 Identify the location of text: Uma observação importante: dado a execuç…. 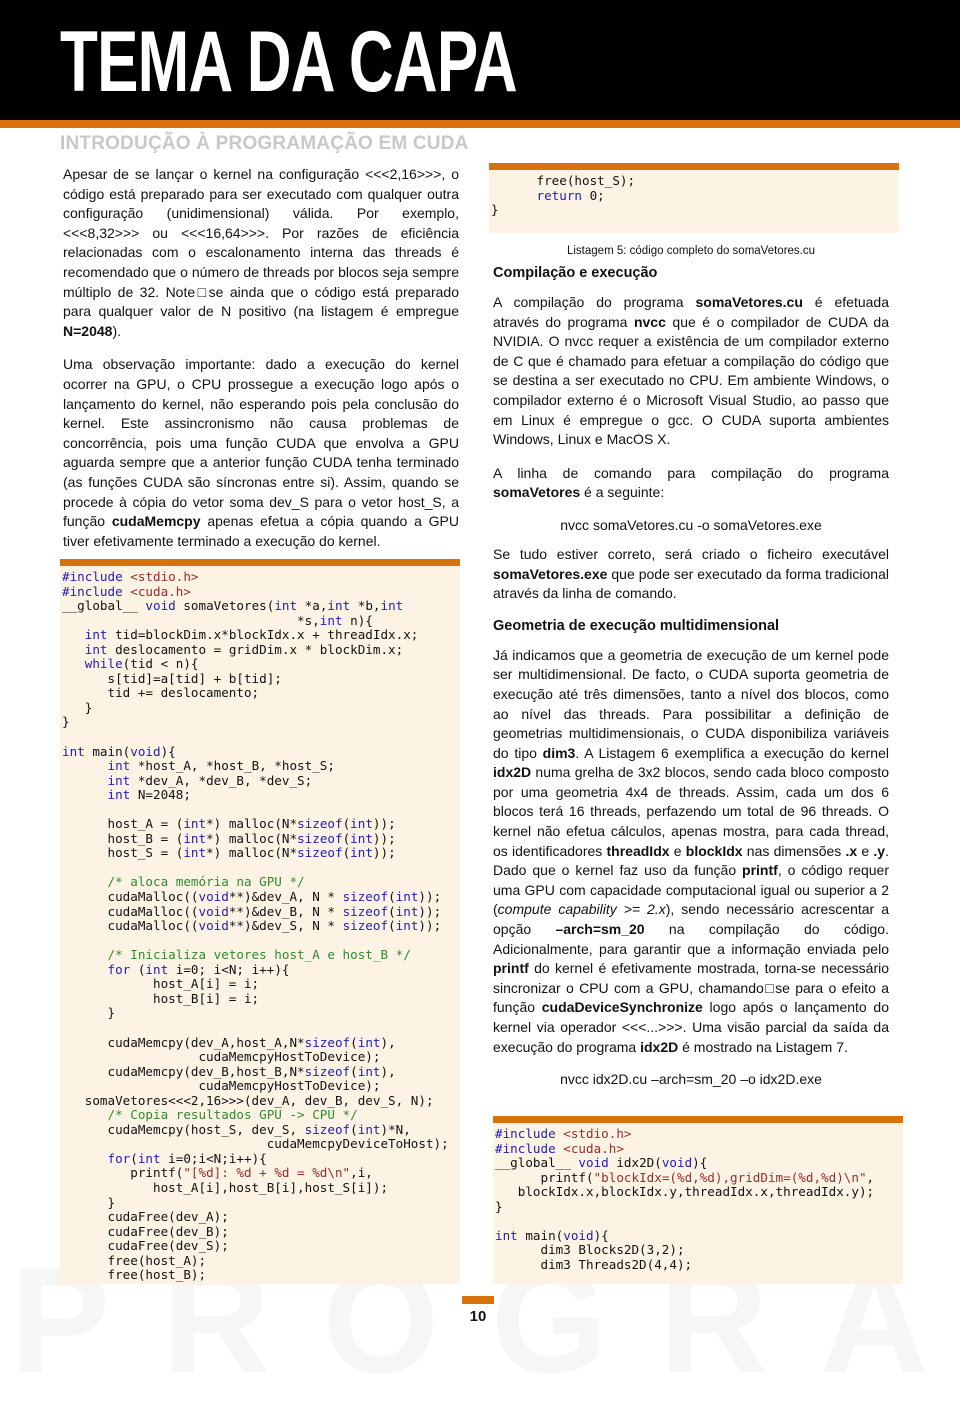
(261, 443).